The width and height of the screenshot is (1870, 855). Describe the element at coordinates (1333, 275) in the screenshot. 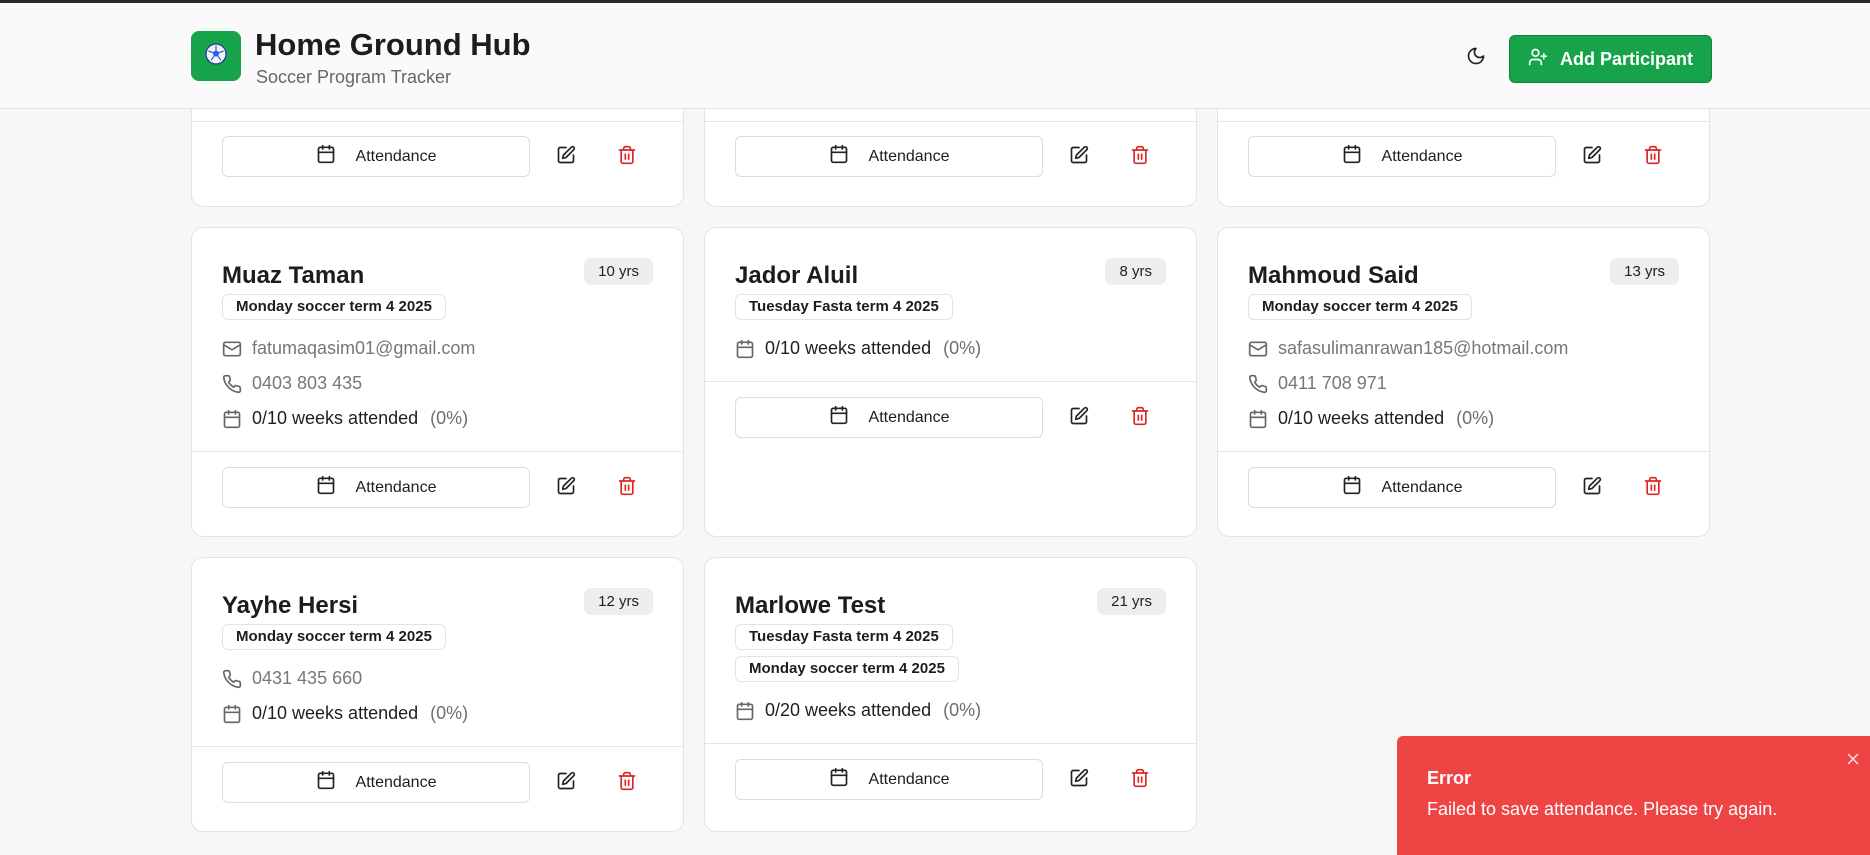

I see `participant-name: Mahmoud Said` at that location.